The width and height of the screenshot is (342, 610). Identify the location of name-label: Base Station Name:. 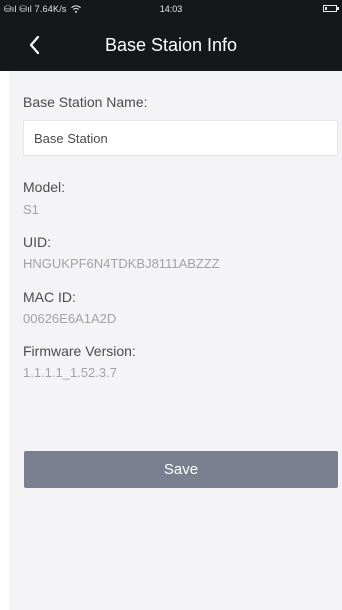
(85, 102).